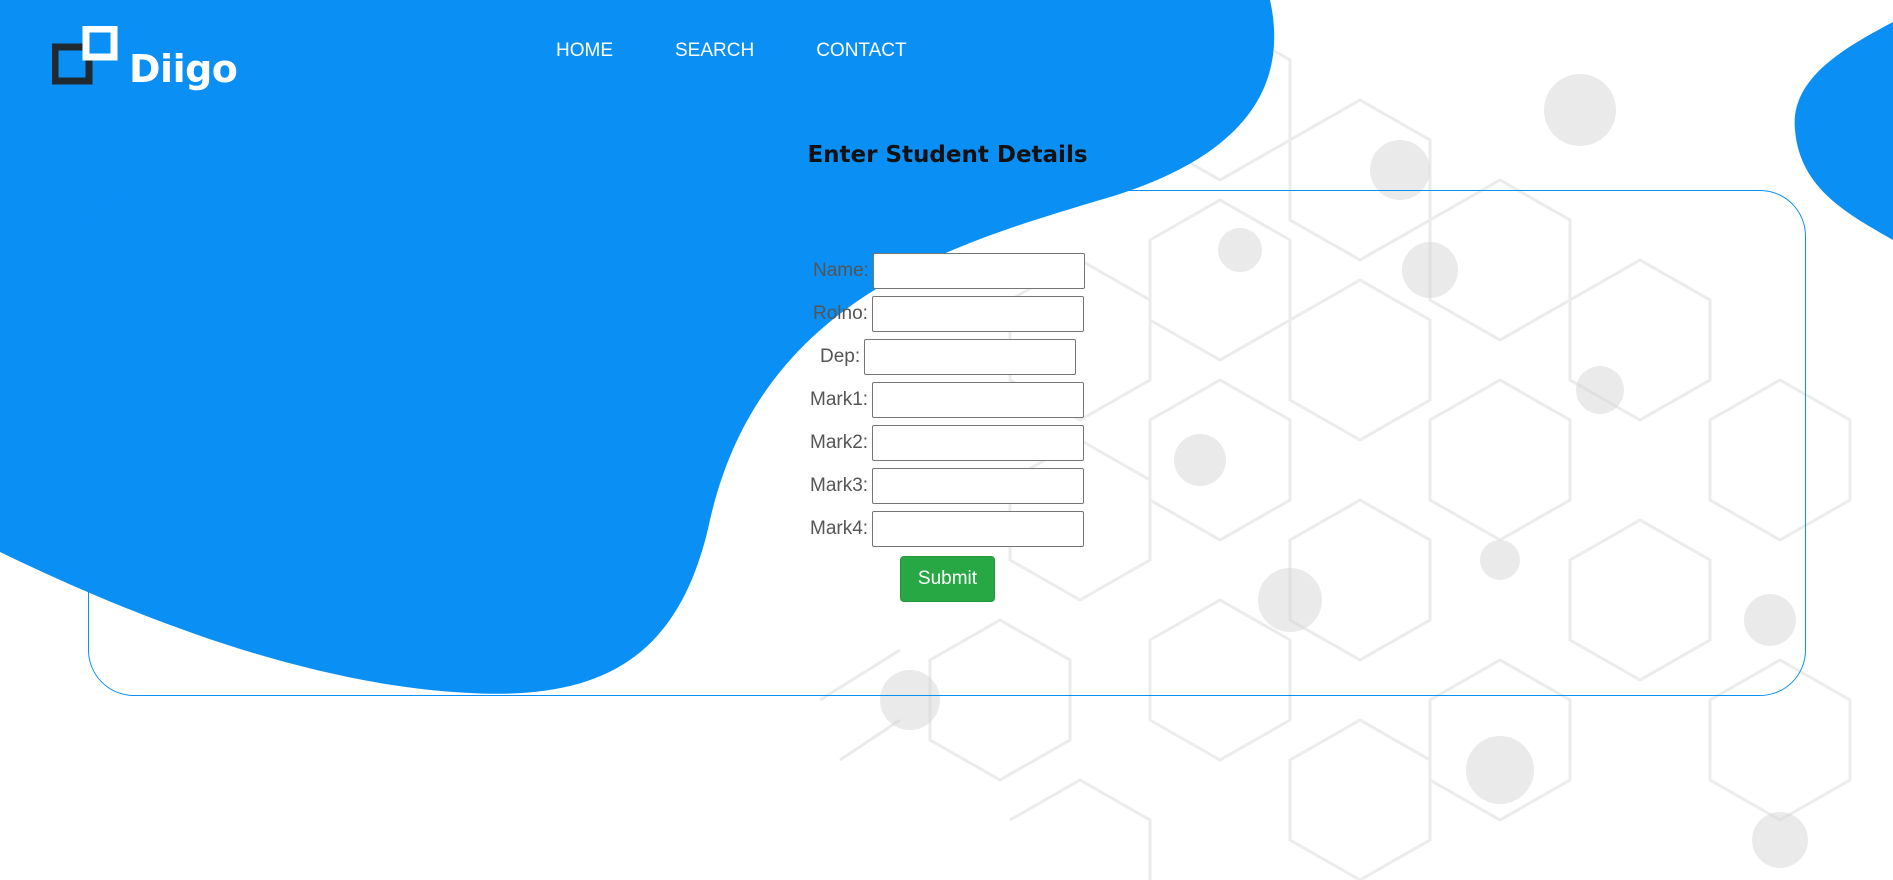 This screenshot has height=880, width=1893. What do you see at coordinates (714, 51) in the screenshot?
I see `nav-search-link: SEARCH` at bounding box center [714, 51].